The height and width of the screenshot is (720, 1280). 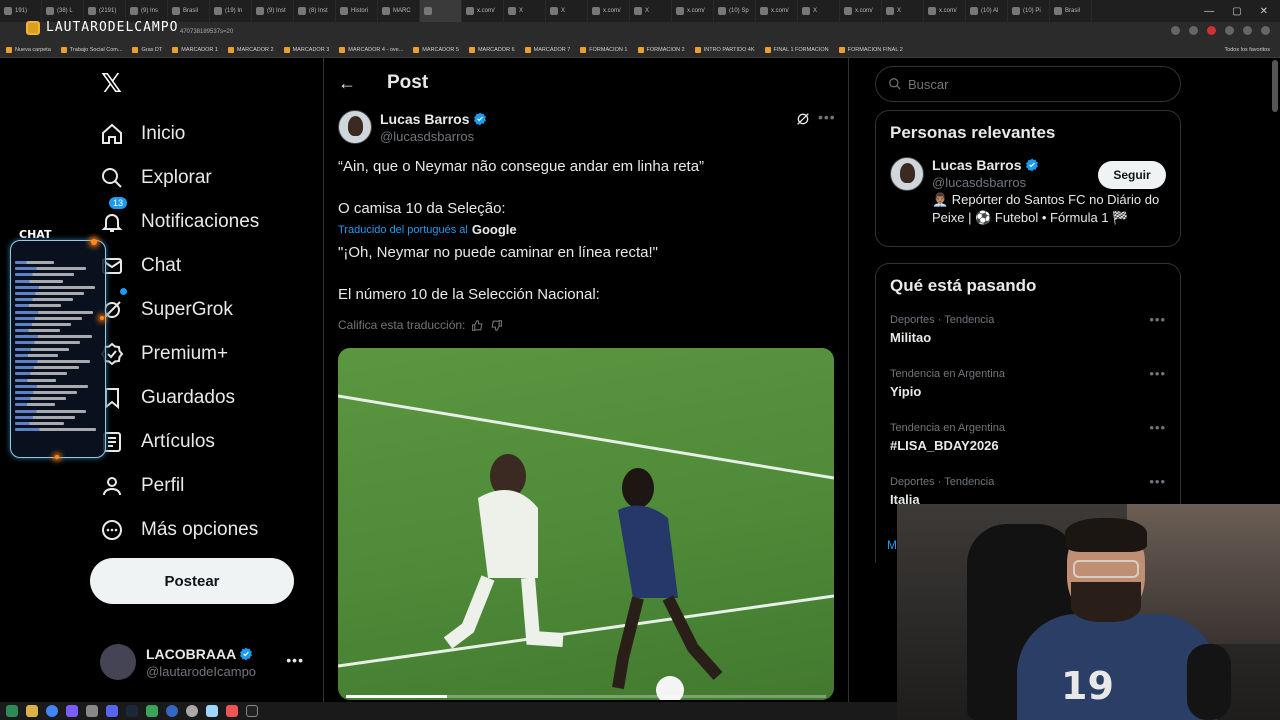 I want to click on browser-tab: (9) Ins, so click(x=147, y=11).